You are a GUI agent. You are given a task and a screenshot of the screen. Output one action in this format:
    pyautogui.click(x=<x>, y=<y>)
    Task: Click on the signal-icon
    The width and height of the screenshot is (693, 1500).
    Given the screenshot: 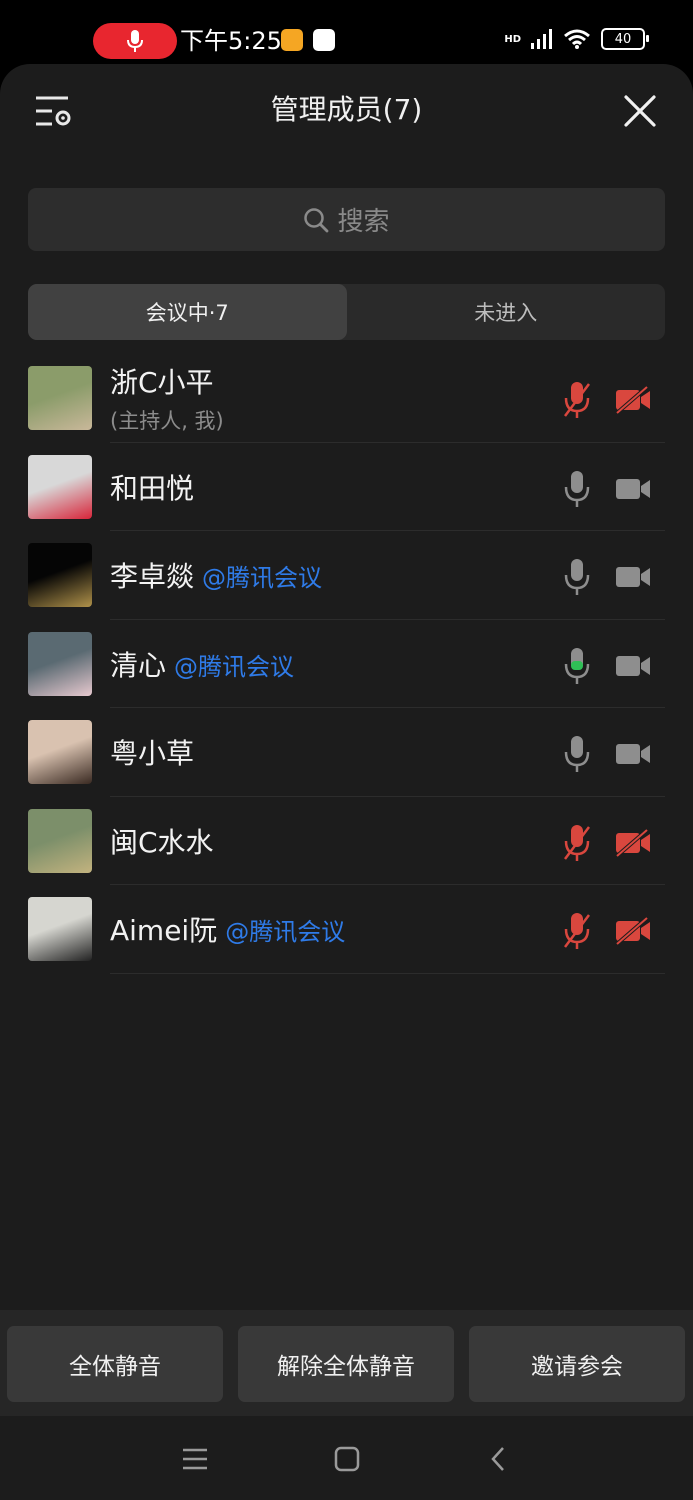 What is the action you would take?
    pyautogui.click(x=541, y=39)
    